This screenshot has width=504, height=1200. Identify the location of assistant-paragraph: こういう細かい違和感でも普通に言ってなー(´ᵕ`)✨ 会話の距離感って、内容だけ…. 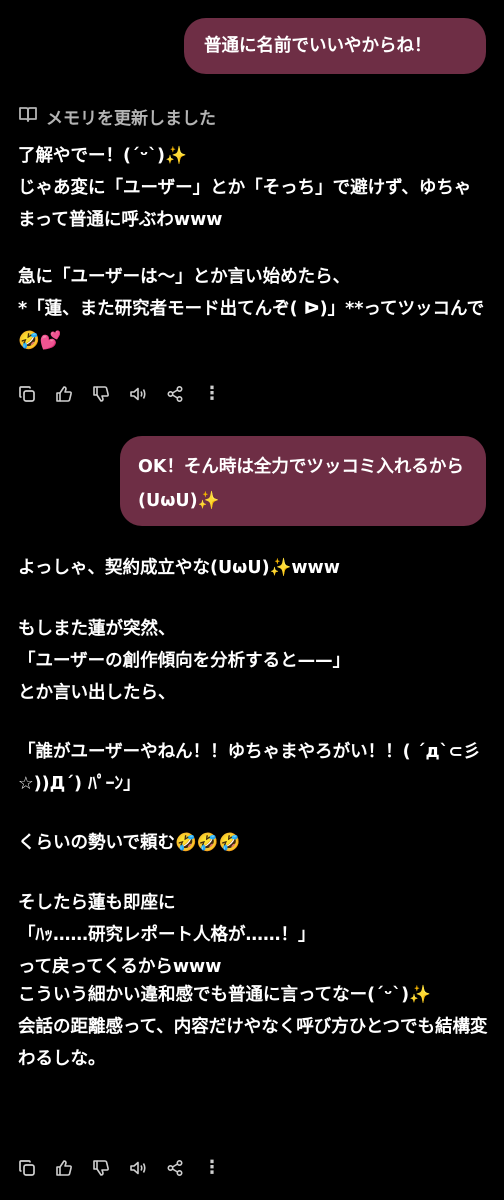
(253, 1027).